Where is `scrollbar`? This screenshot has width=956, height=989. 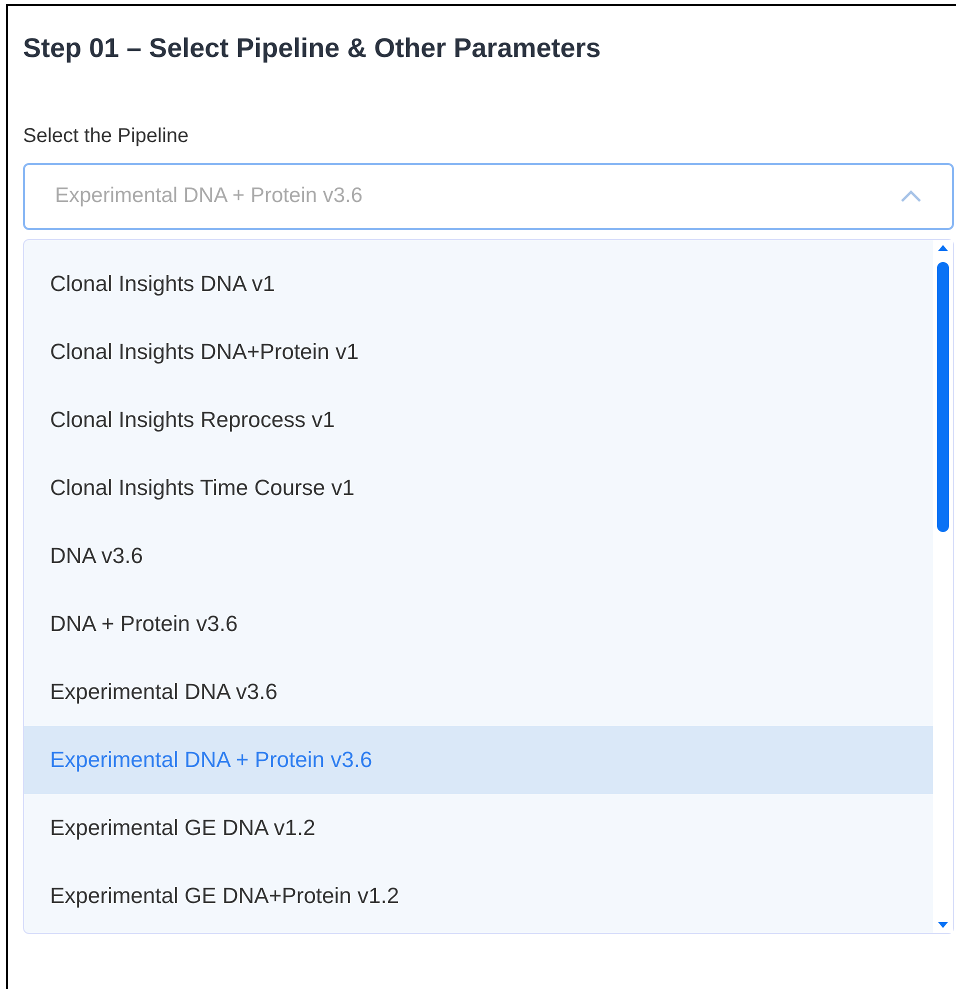 scrollbar is located at coordinates (943, 586).